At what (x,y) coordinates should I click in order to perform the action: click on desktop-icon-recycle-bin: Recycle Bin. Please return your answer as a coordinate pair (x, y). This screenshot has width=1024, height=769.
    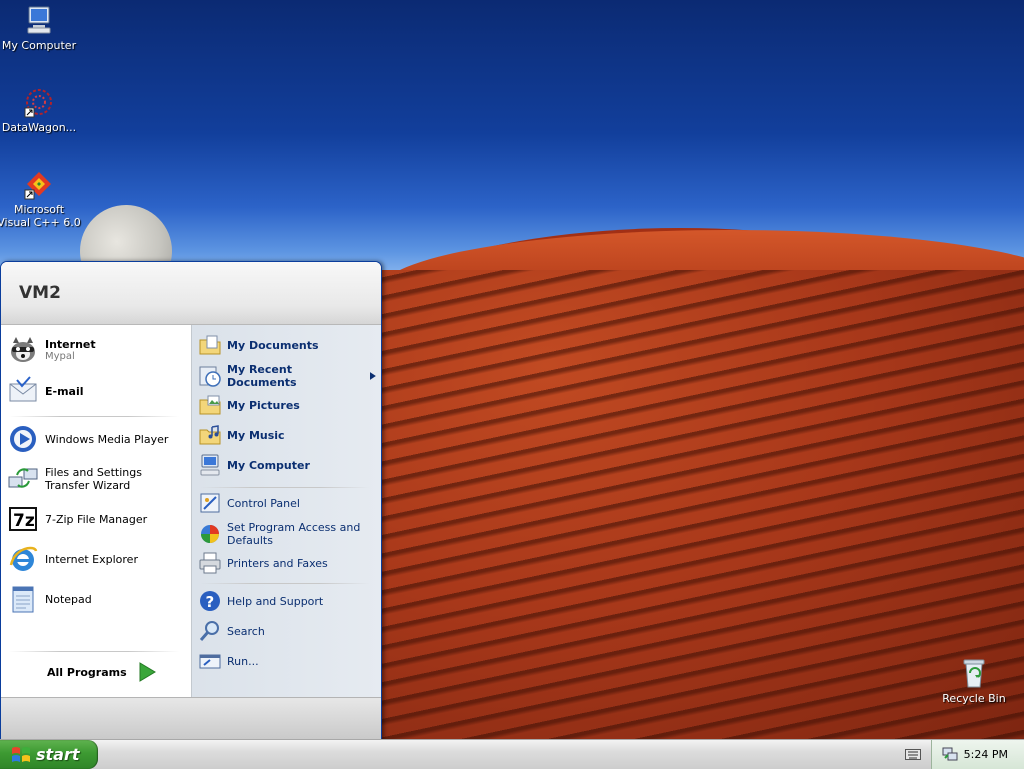
    Looking at the image, I should click on (974, 681).